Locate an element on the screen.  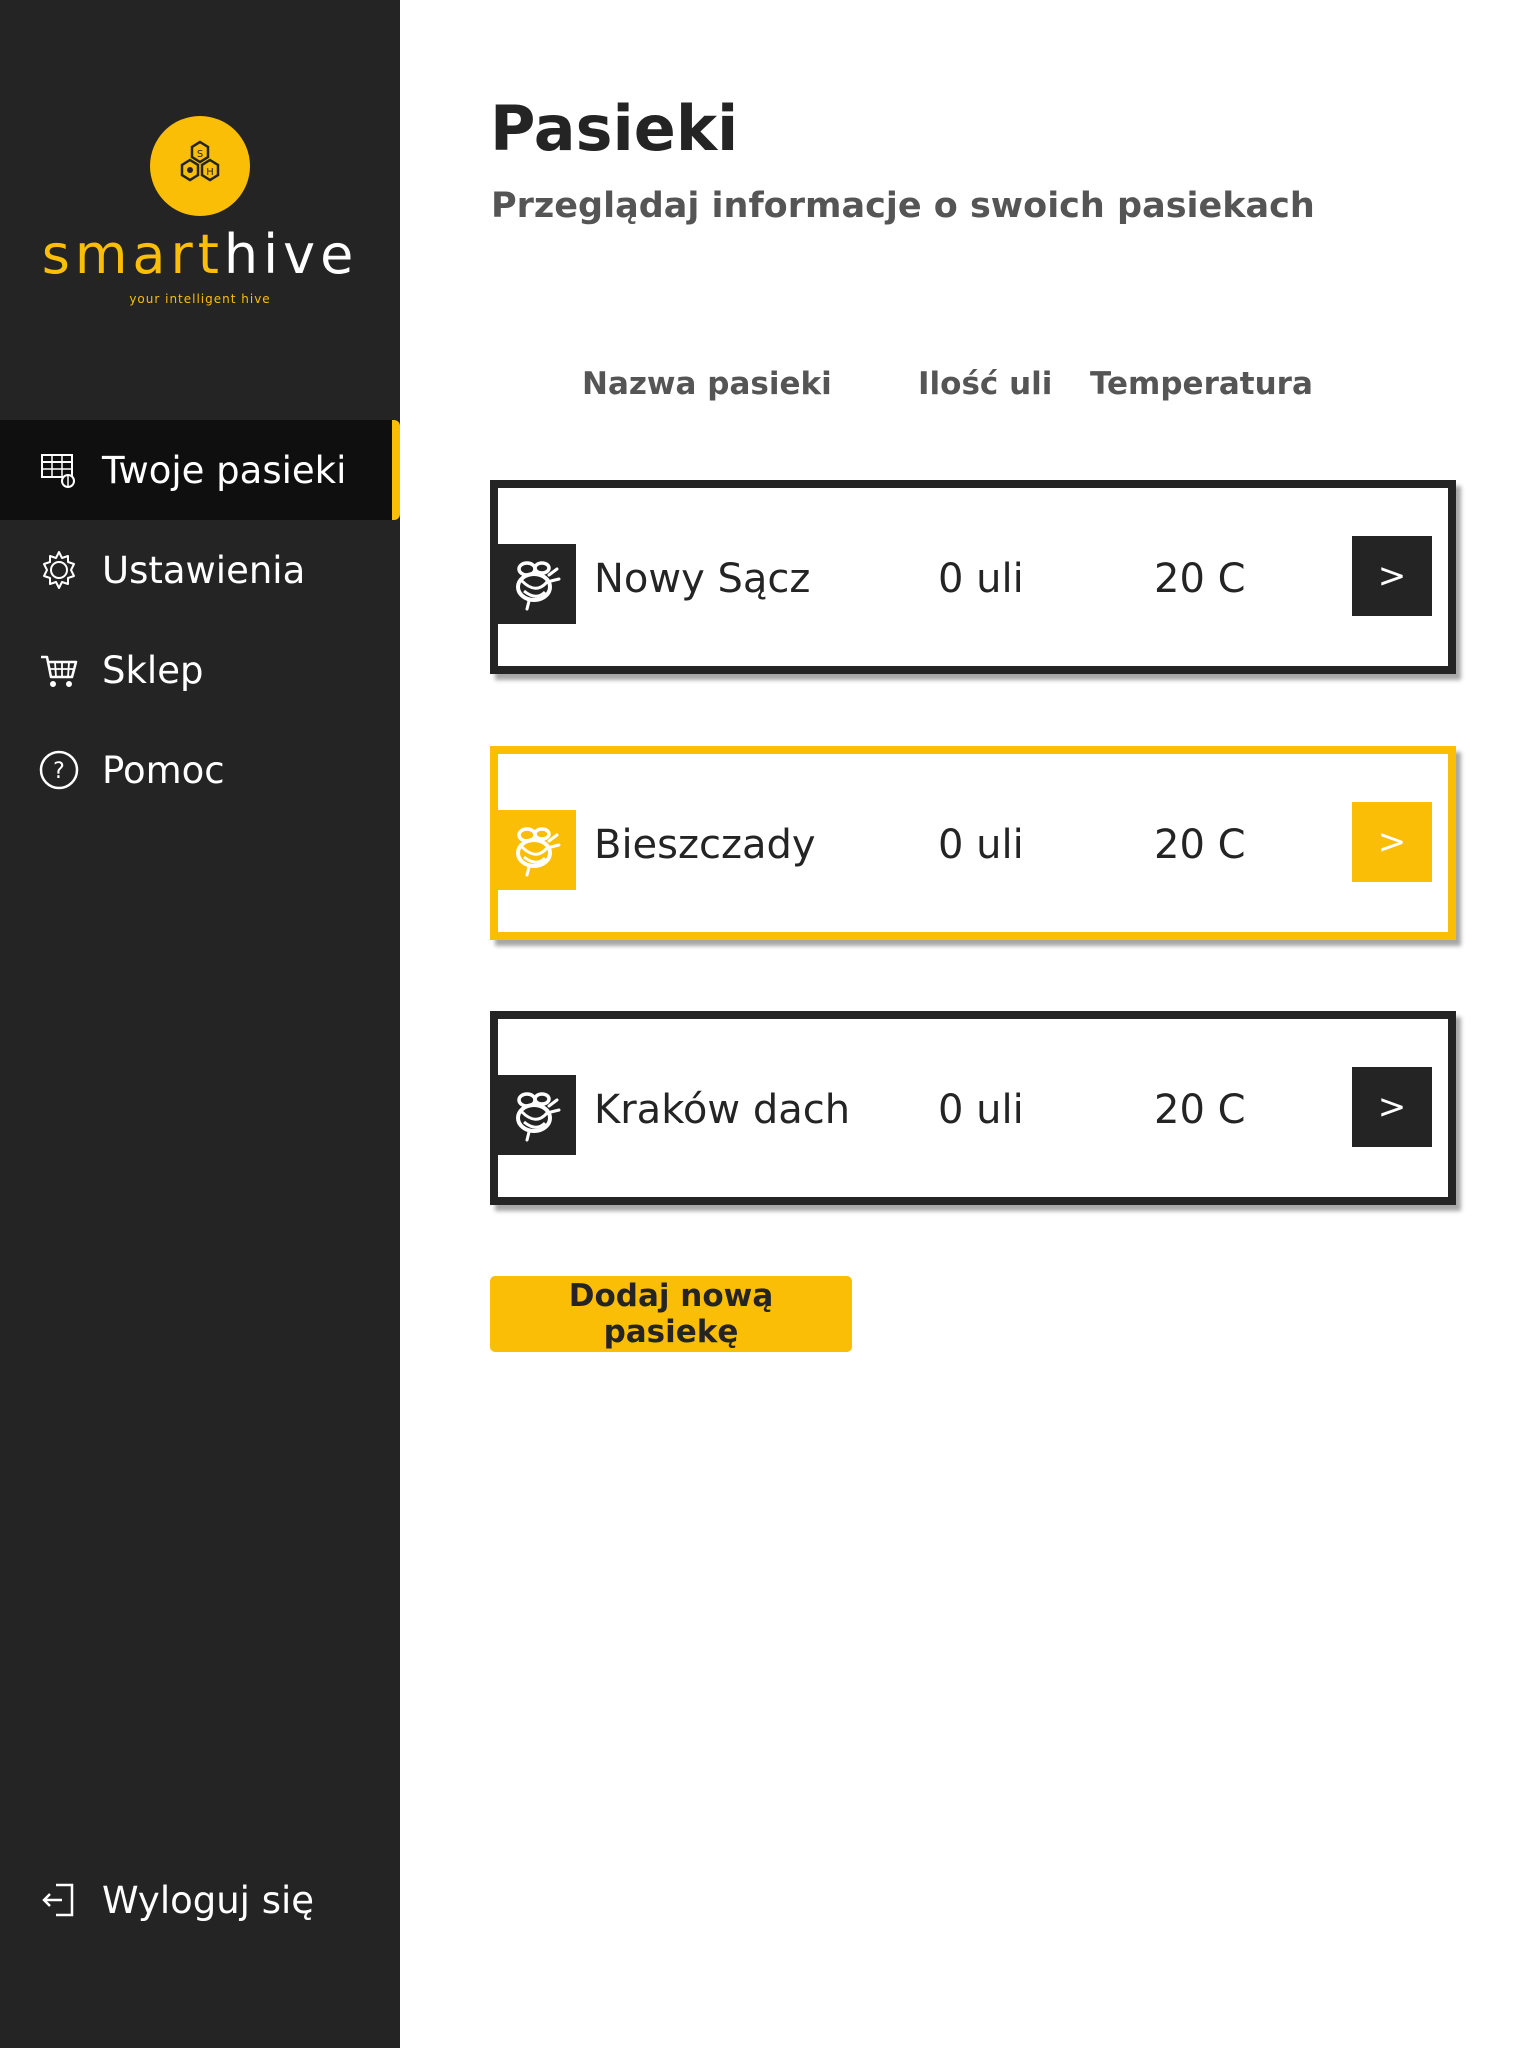
apiary-card: Nowy Sącz 0 uli 20 C > is located at coordinates (973, 577).